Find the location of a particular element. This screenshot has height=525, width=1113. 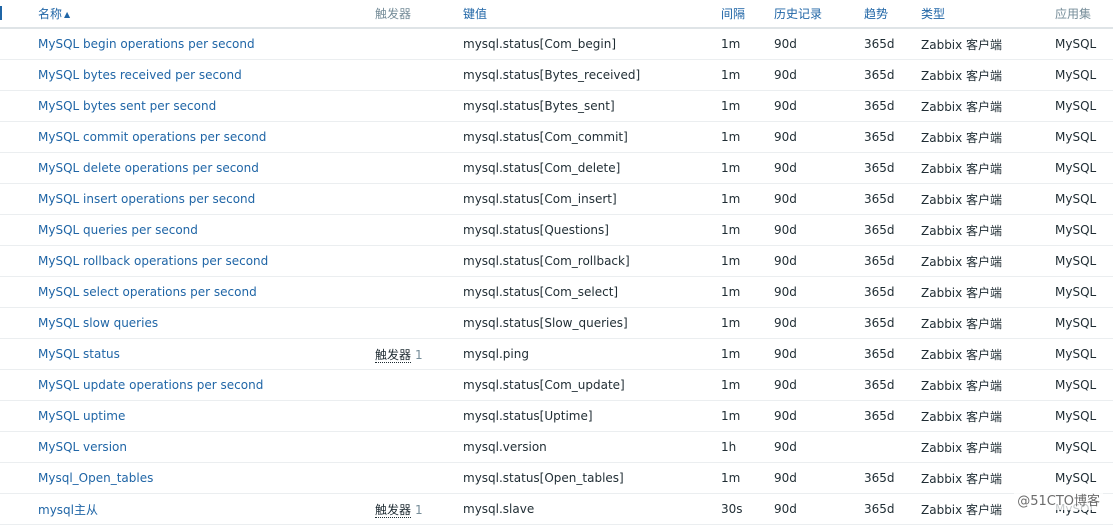

item-name-link: MySQL delete operations per second is located at coordinates (148, 168).